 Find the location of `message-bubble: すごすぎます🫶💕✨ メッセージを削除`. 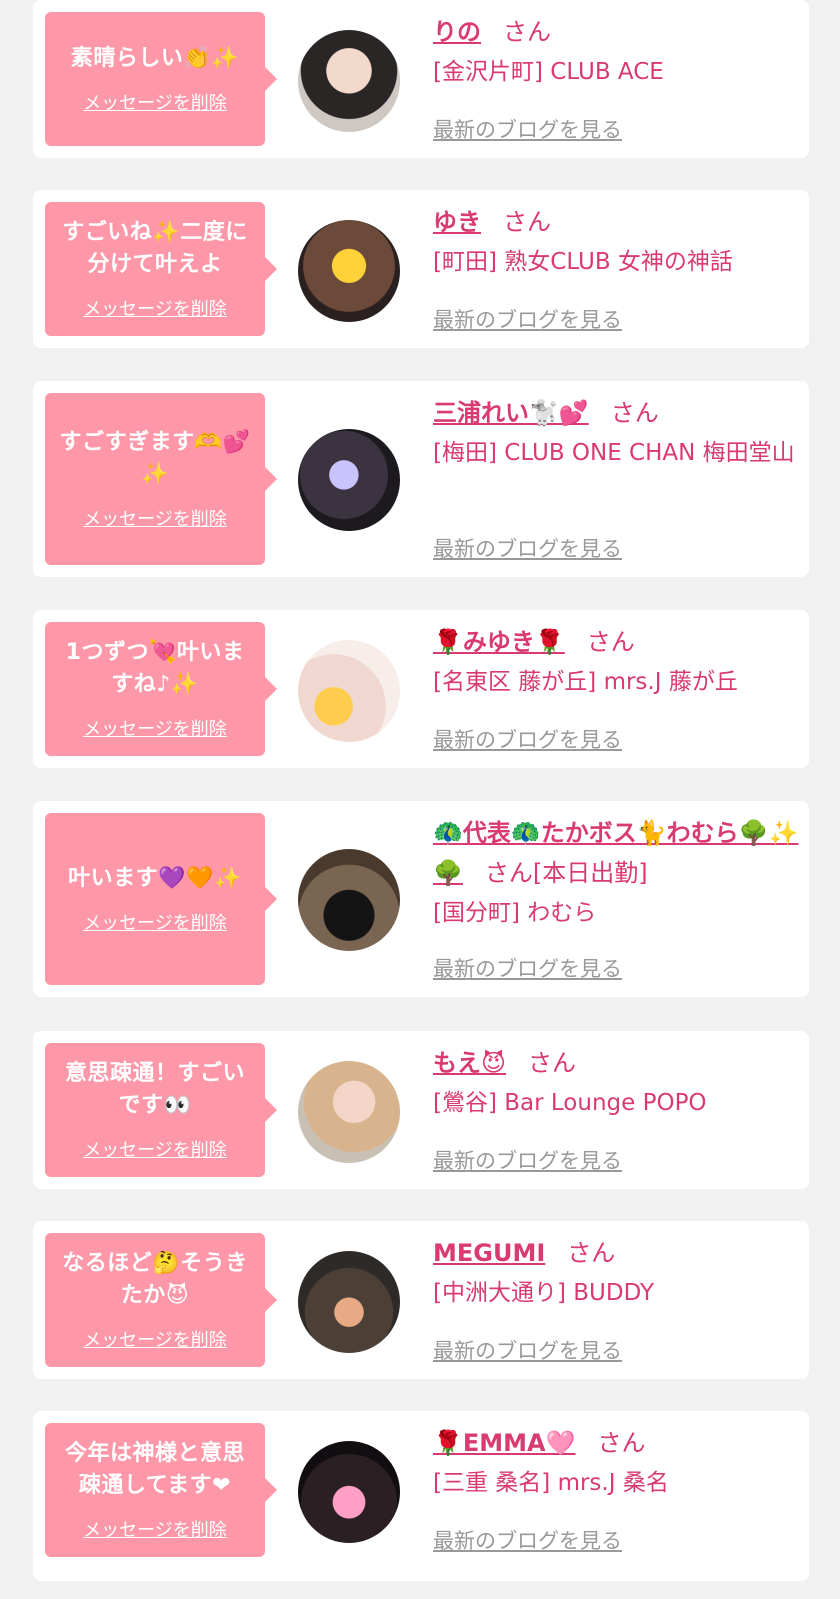

message-bubble: すごすぎます🫶💕✨ メッセージを削除 is located at coordinates (161, 479).